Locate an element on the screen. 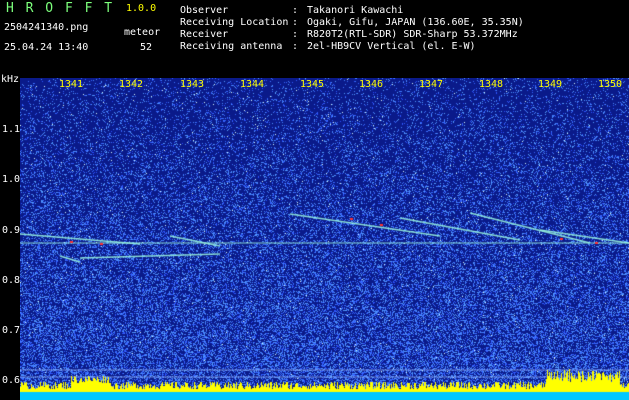 Image resolution: width=629 pixels, height=400 pixels. info-value-receiver: R820T2(RTL-SDR) SDR-Sharp 53.372MHz is located at coordinates (412, 34).